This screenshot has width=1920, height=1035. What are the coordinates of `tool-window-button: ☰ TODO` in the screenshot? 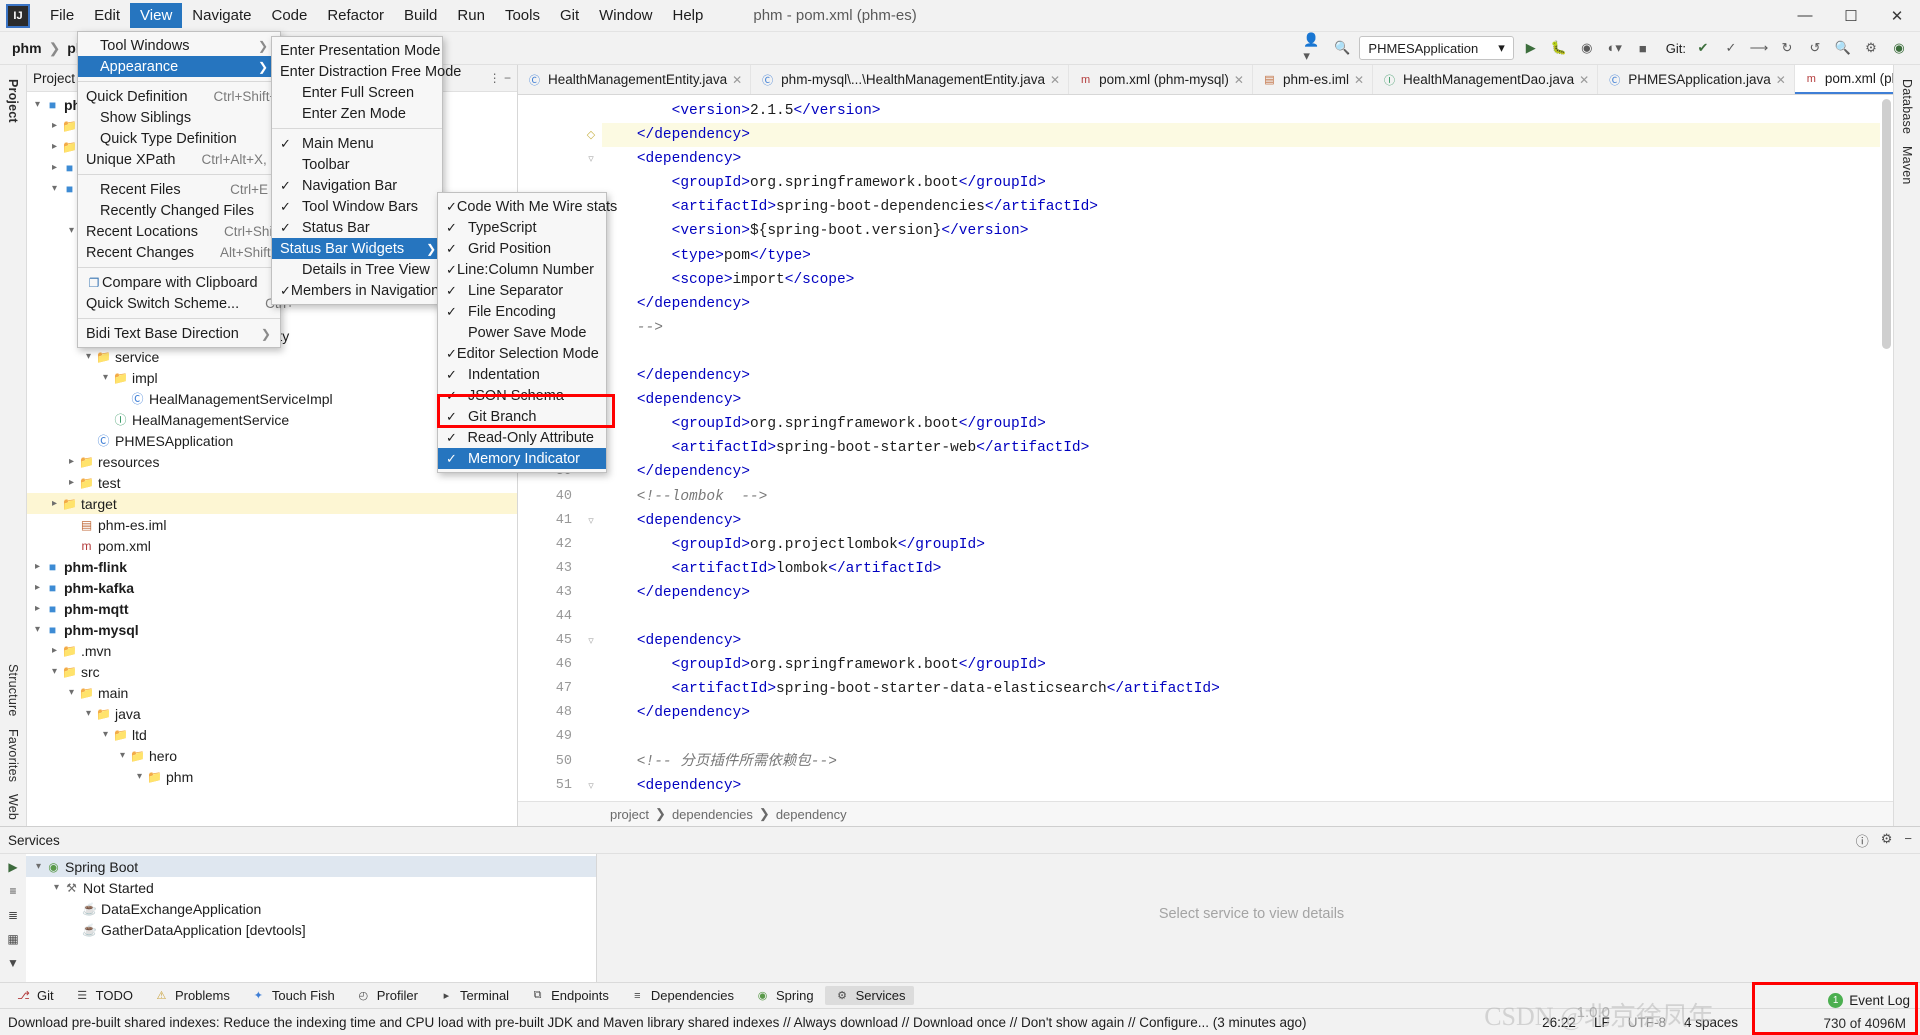 It's located at (103, 995).